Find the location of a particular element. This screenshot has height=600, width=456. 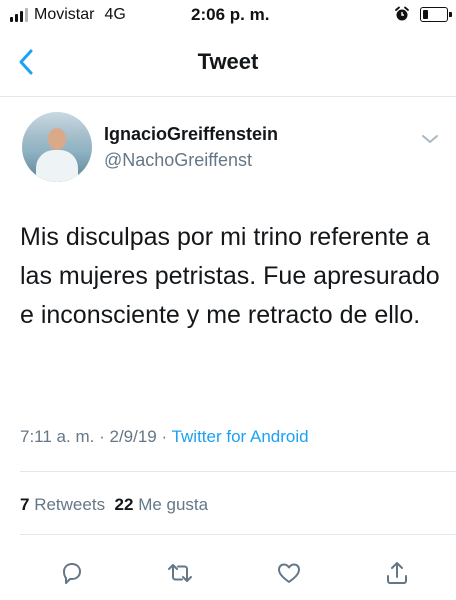

nav-header: Tweet is located at coordinates (228, 63).